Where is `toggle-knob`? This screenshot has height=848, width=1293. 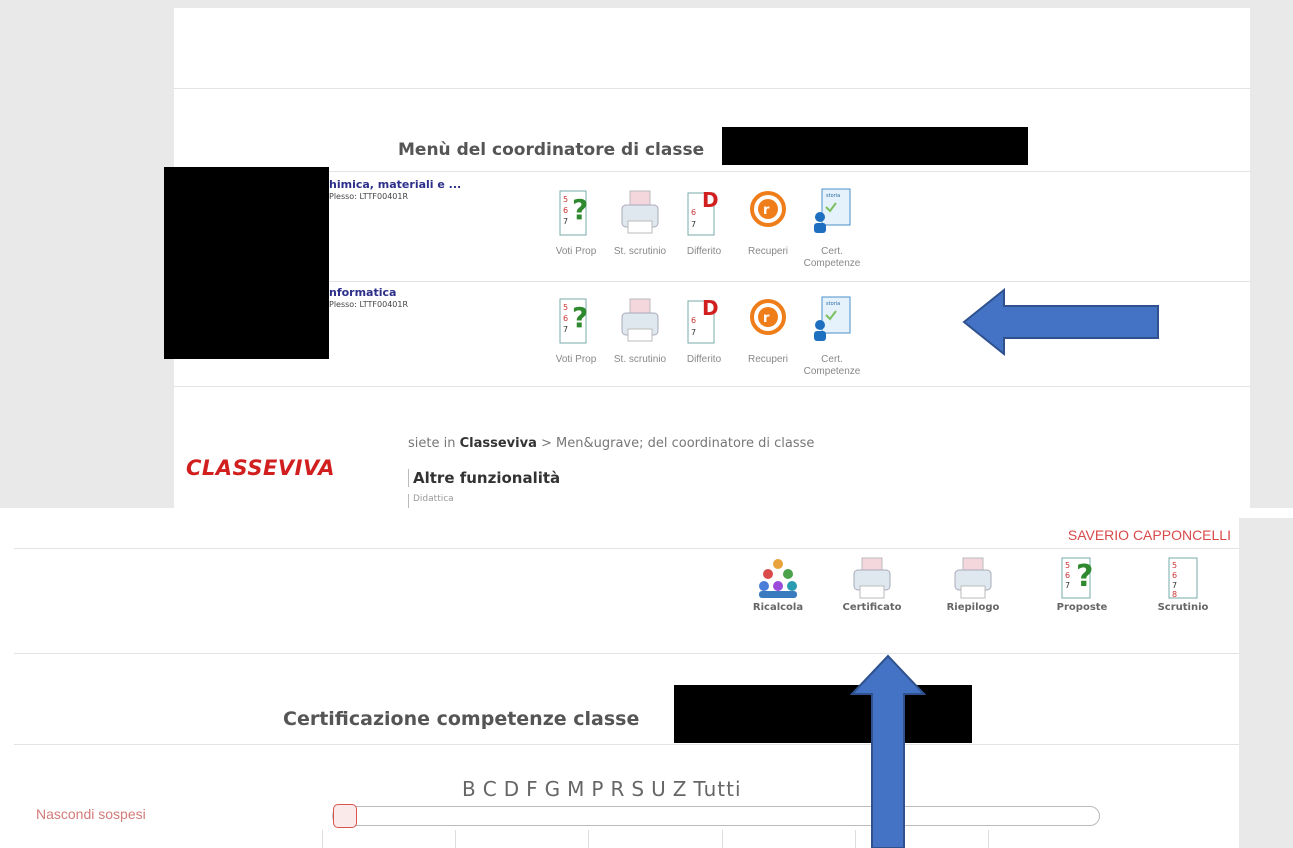 toggle-knob is located at coordinates (345, 816).